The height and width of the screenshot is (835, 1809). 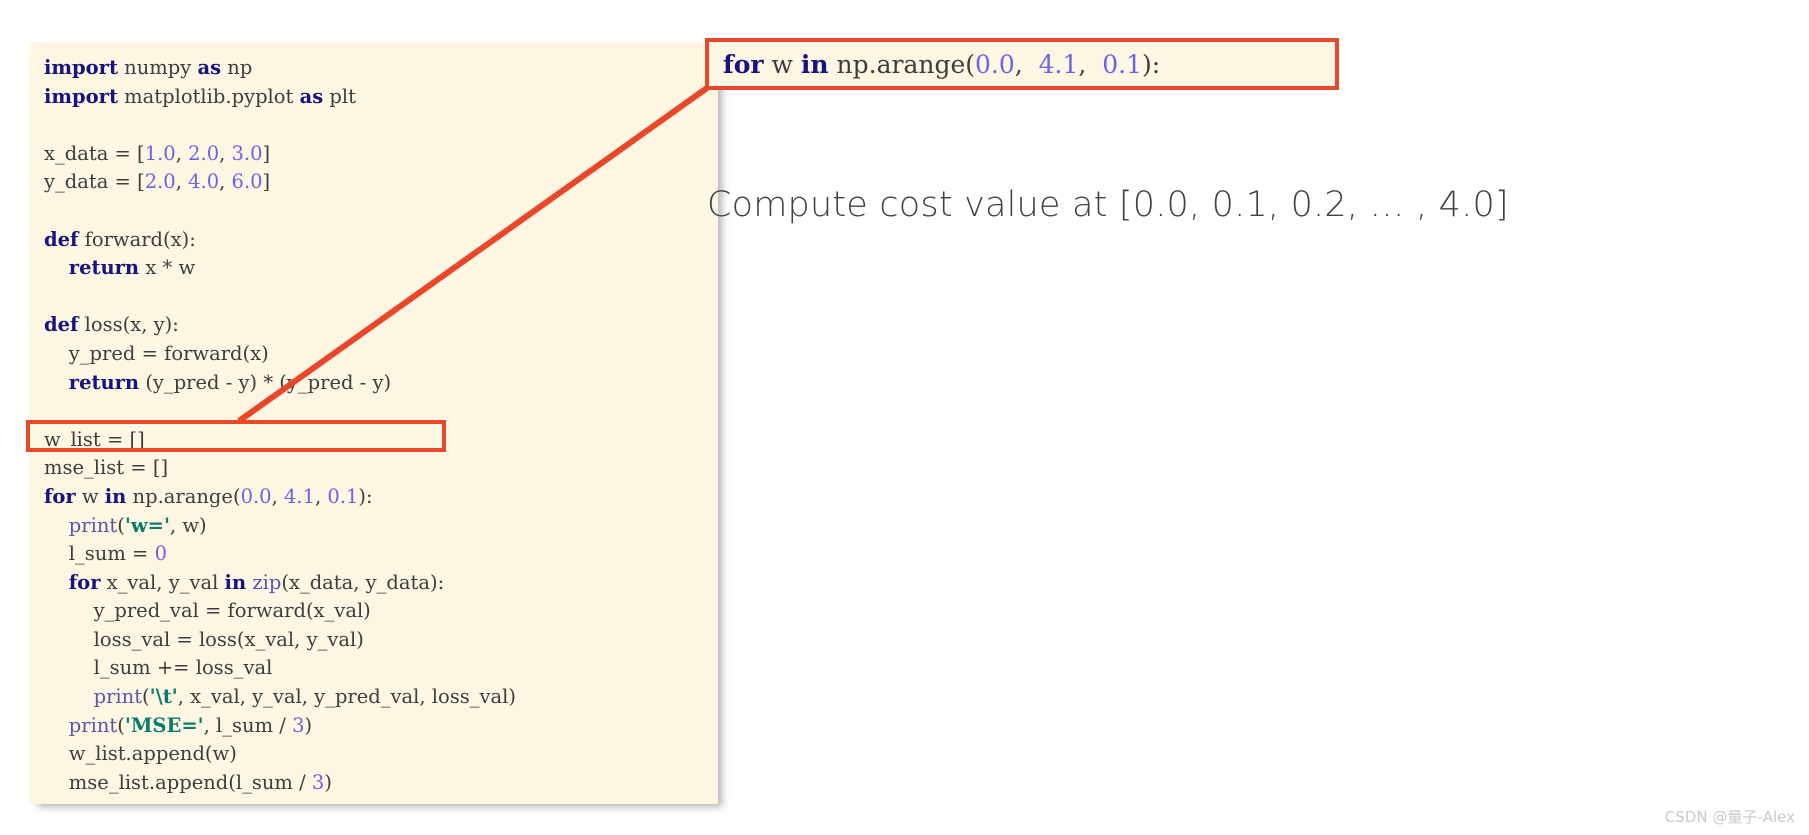 What do you see at coordinates (280, 468) in the screenshot?
I see `code-line: mse_list = []` at bounding box center [280, 468].